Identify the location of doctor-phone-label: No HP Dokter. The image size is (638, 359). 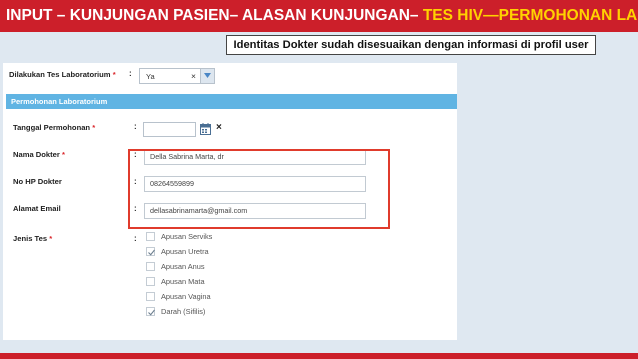
(37, 181).